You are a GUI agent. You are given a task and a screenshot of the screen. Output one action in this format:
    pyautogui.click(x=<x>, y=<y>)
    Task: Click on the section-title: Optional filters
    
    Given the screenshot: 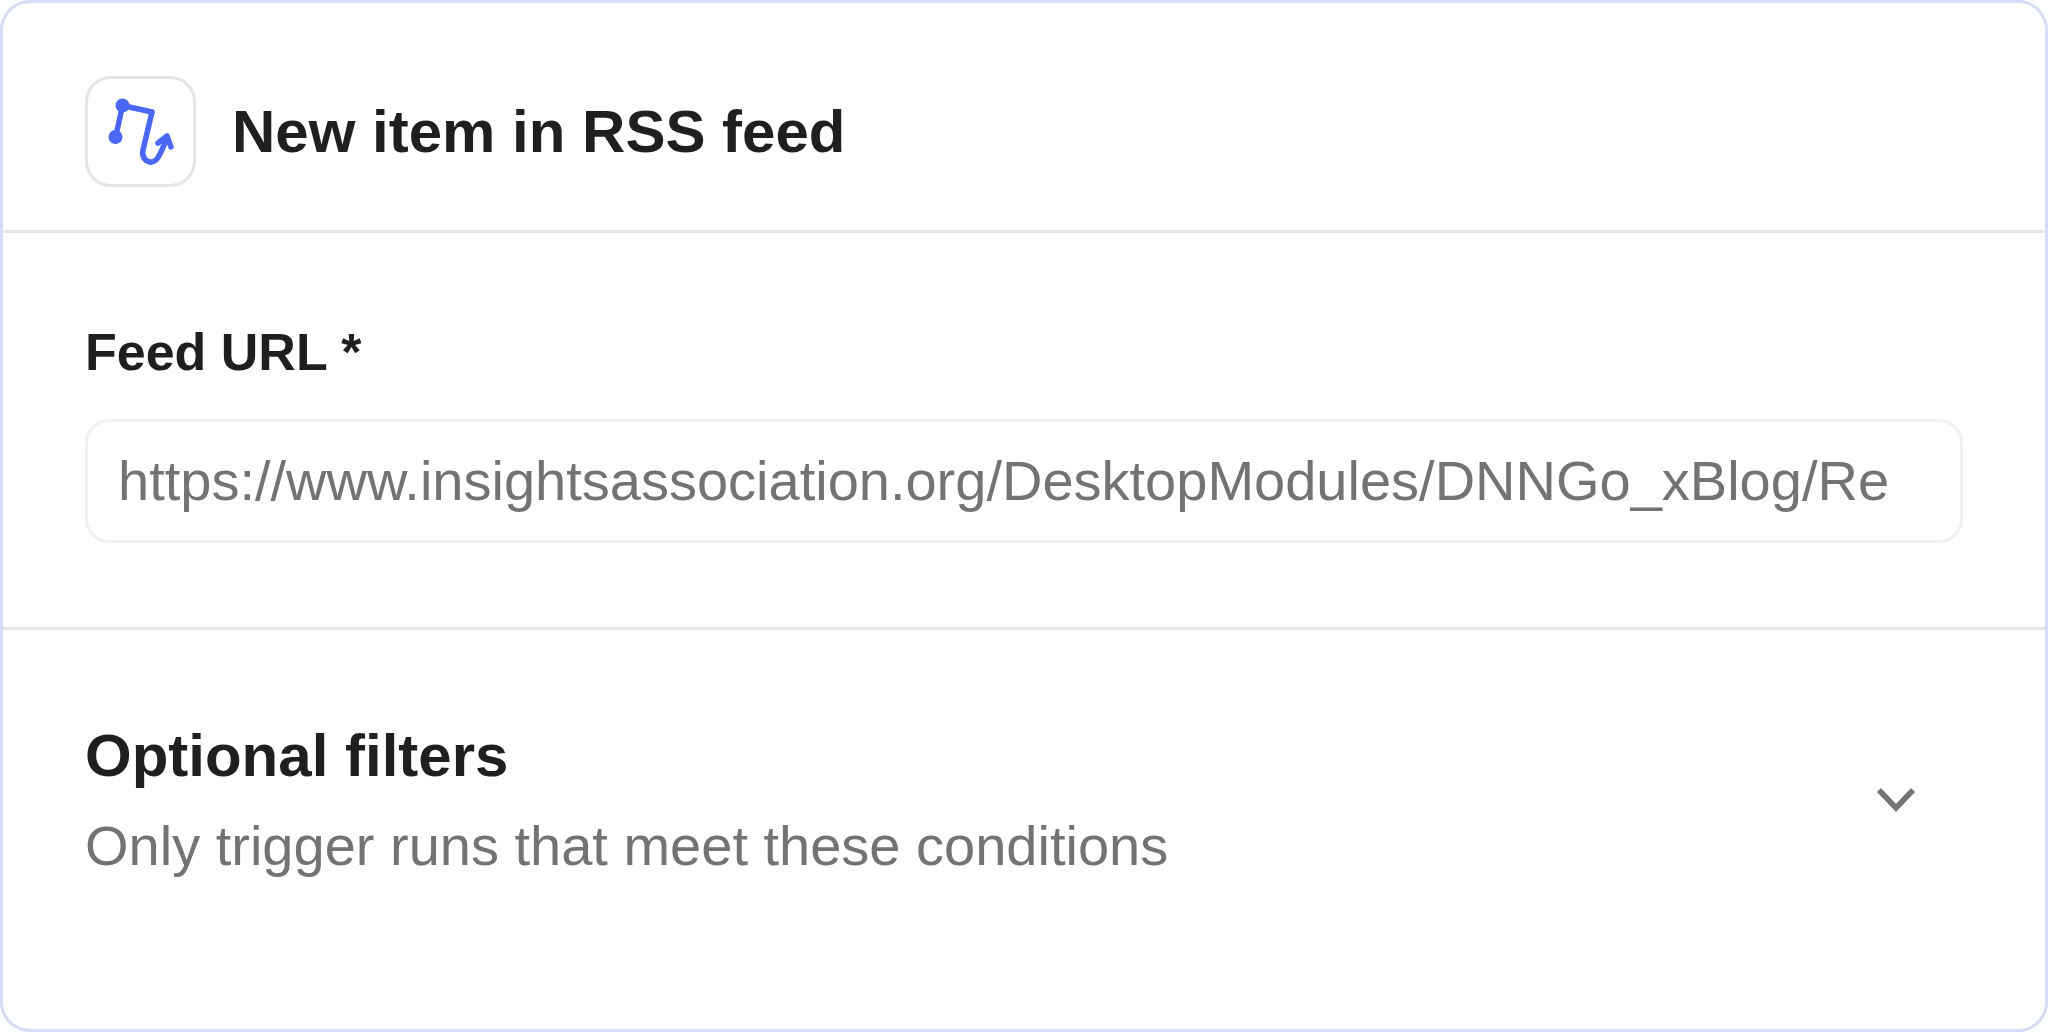 What is the action you would take?
    pyautogui.click(x=297, y=756)
    